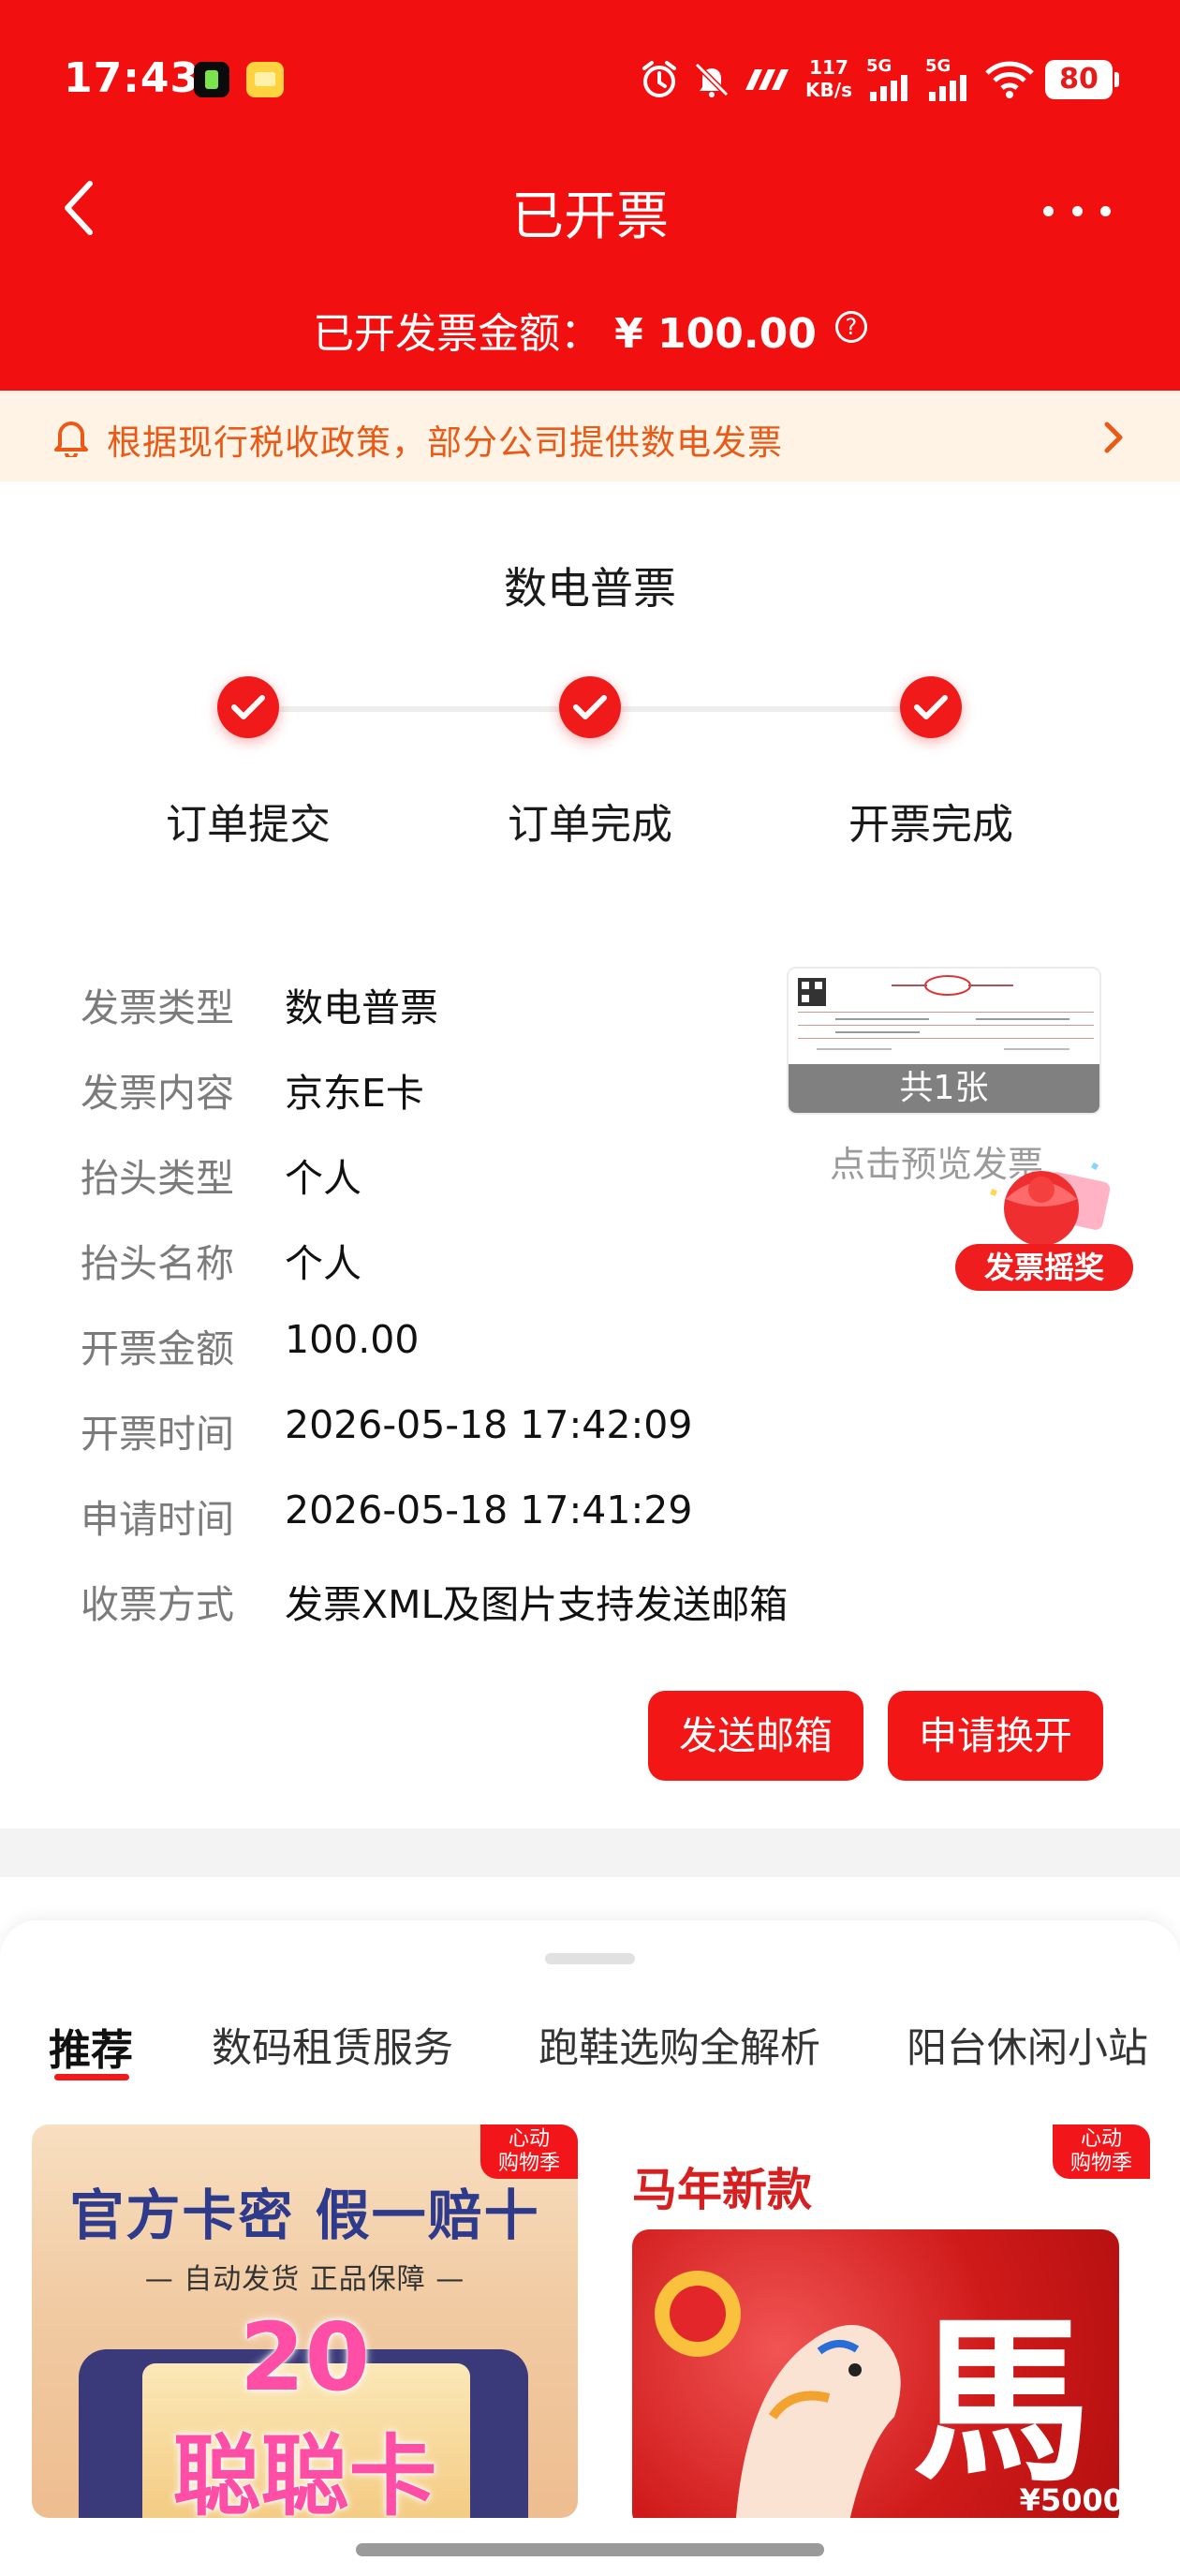 The height and width of the screenshot is (2576, 1180). I want to click on net-speed-unit: KB/s, so click(828, 90).